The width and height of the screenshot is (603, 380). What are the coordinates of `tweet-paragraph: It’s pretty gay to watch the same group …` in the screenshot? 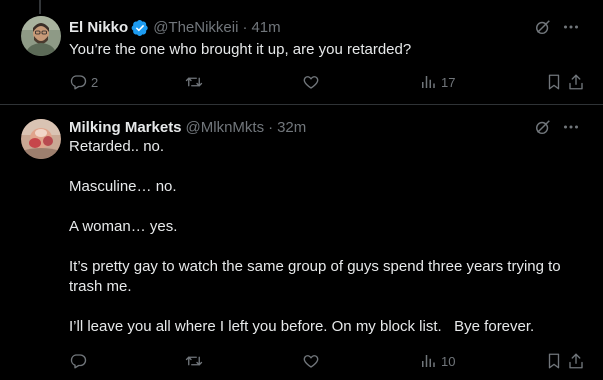 It's located at (317, 276).